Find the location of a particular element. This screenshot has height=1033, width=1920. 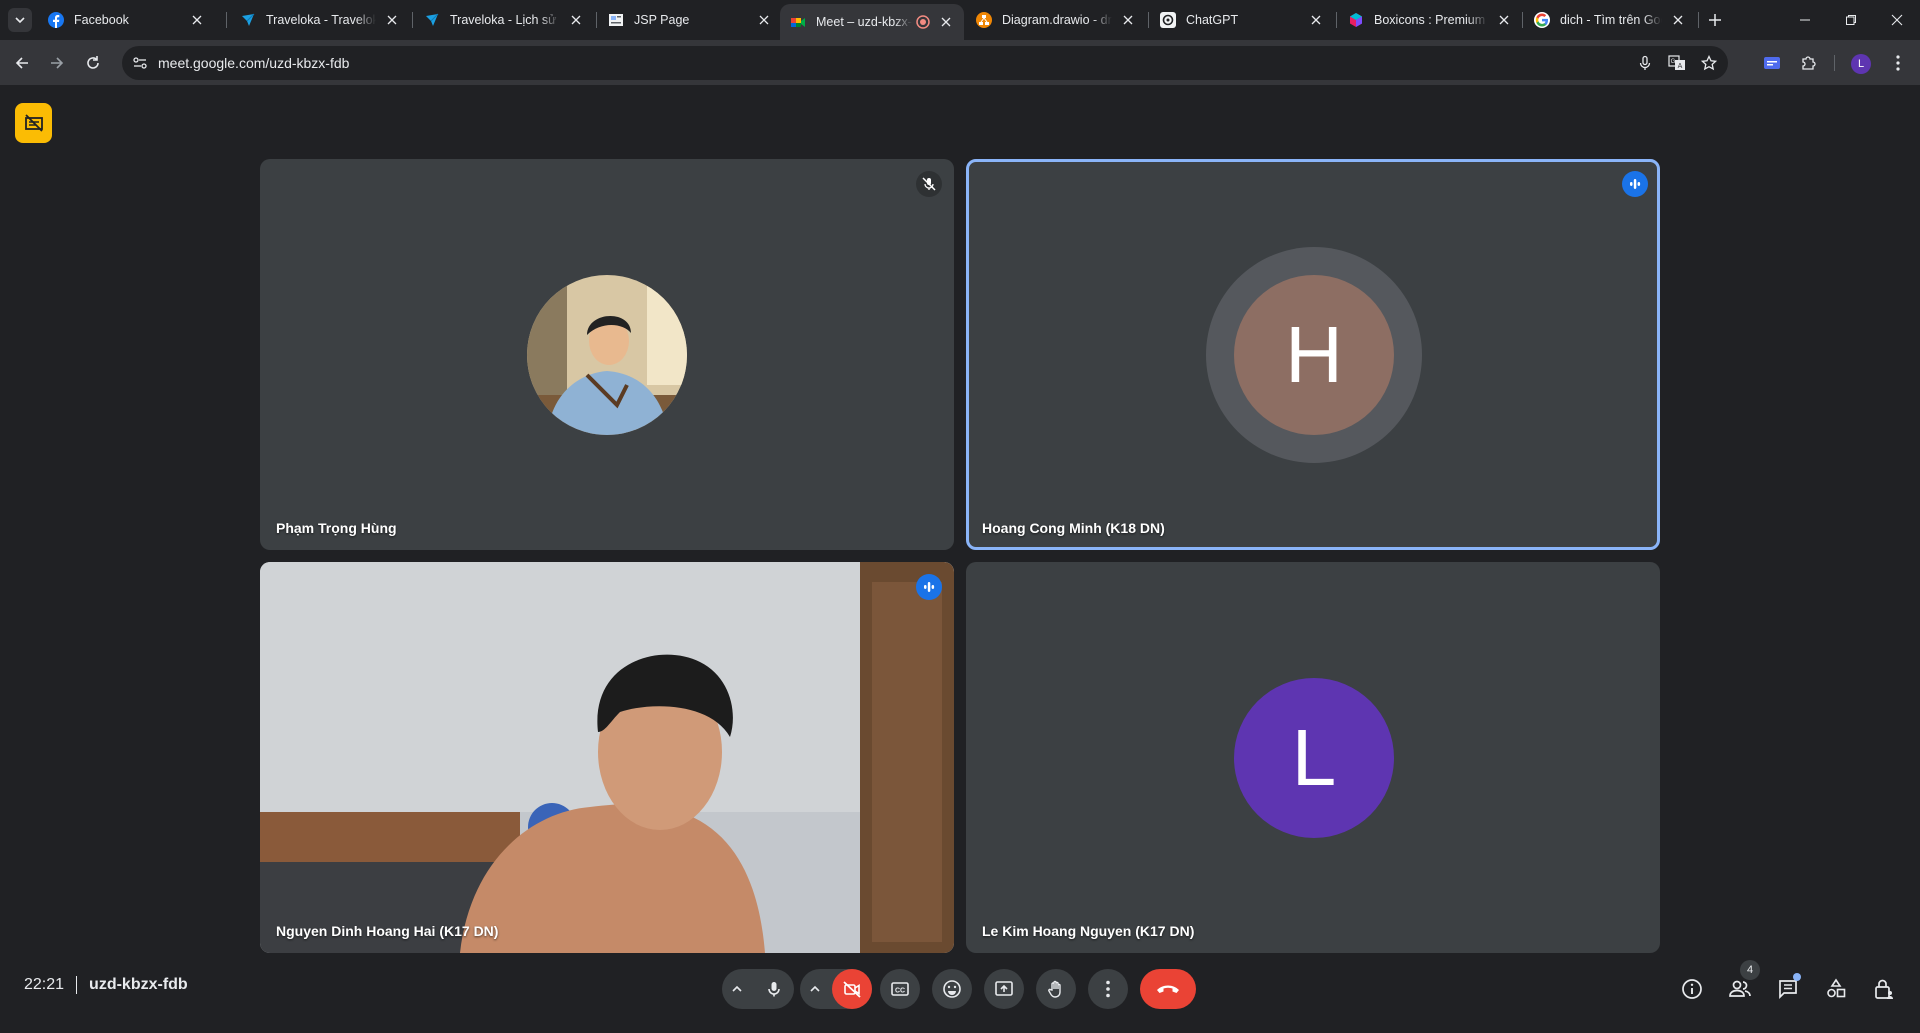

minimize-button is located at coordinates (1805, 20).